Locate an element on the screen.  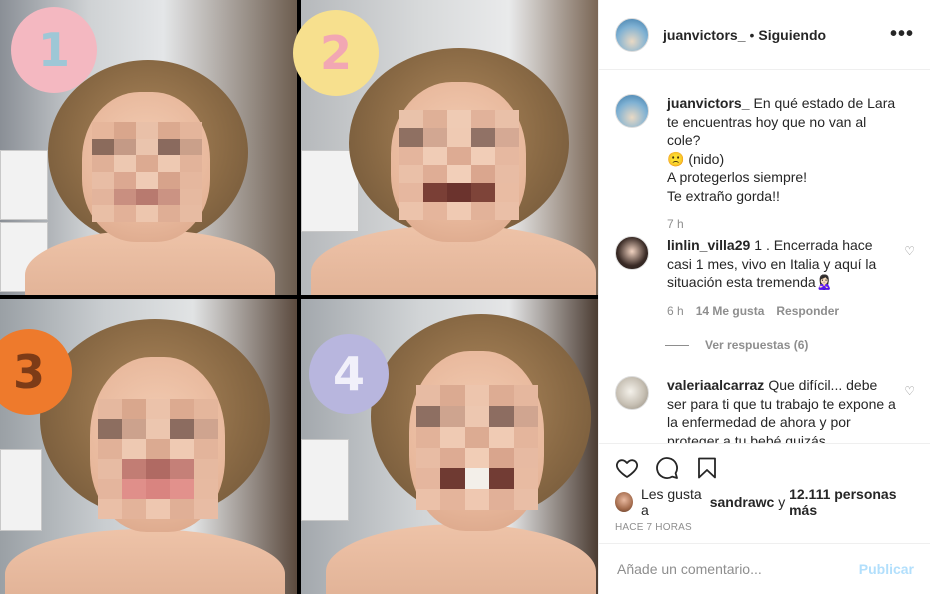
reply-button: Responder is located at coordinates (807, 311).